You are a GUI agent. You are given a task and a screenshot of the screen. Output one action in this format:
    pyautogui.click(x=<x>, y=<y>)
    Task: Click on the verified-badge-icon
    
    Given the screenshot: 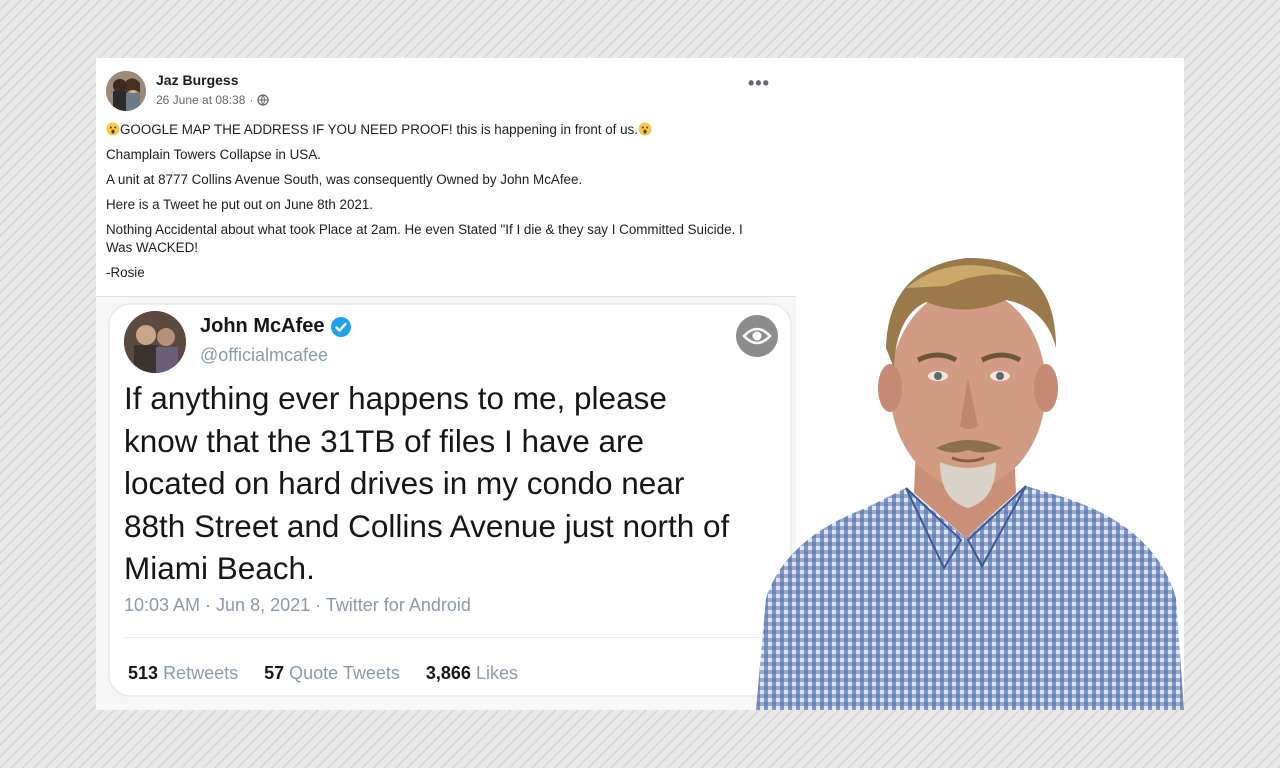 What is the action you would take?
    pyautogui.click(x=341, y=326)
    